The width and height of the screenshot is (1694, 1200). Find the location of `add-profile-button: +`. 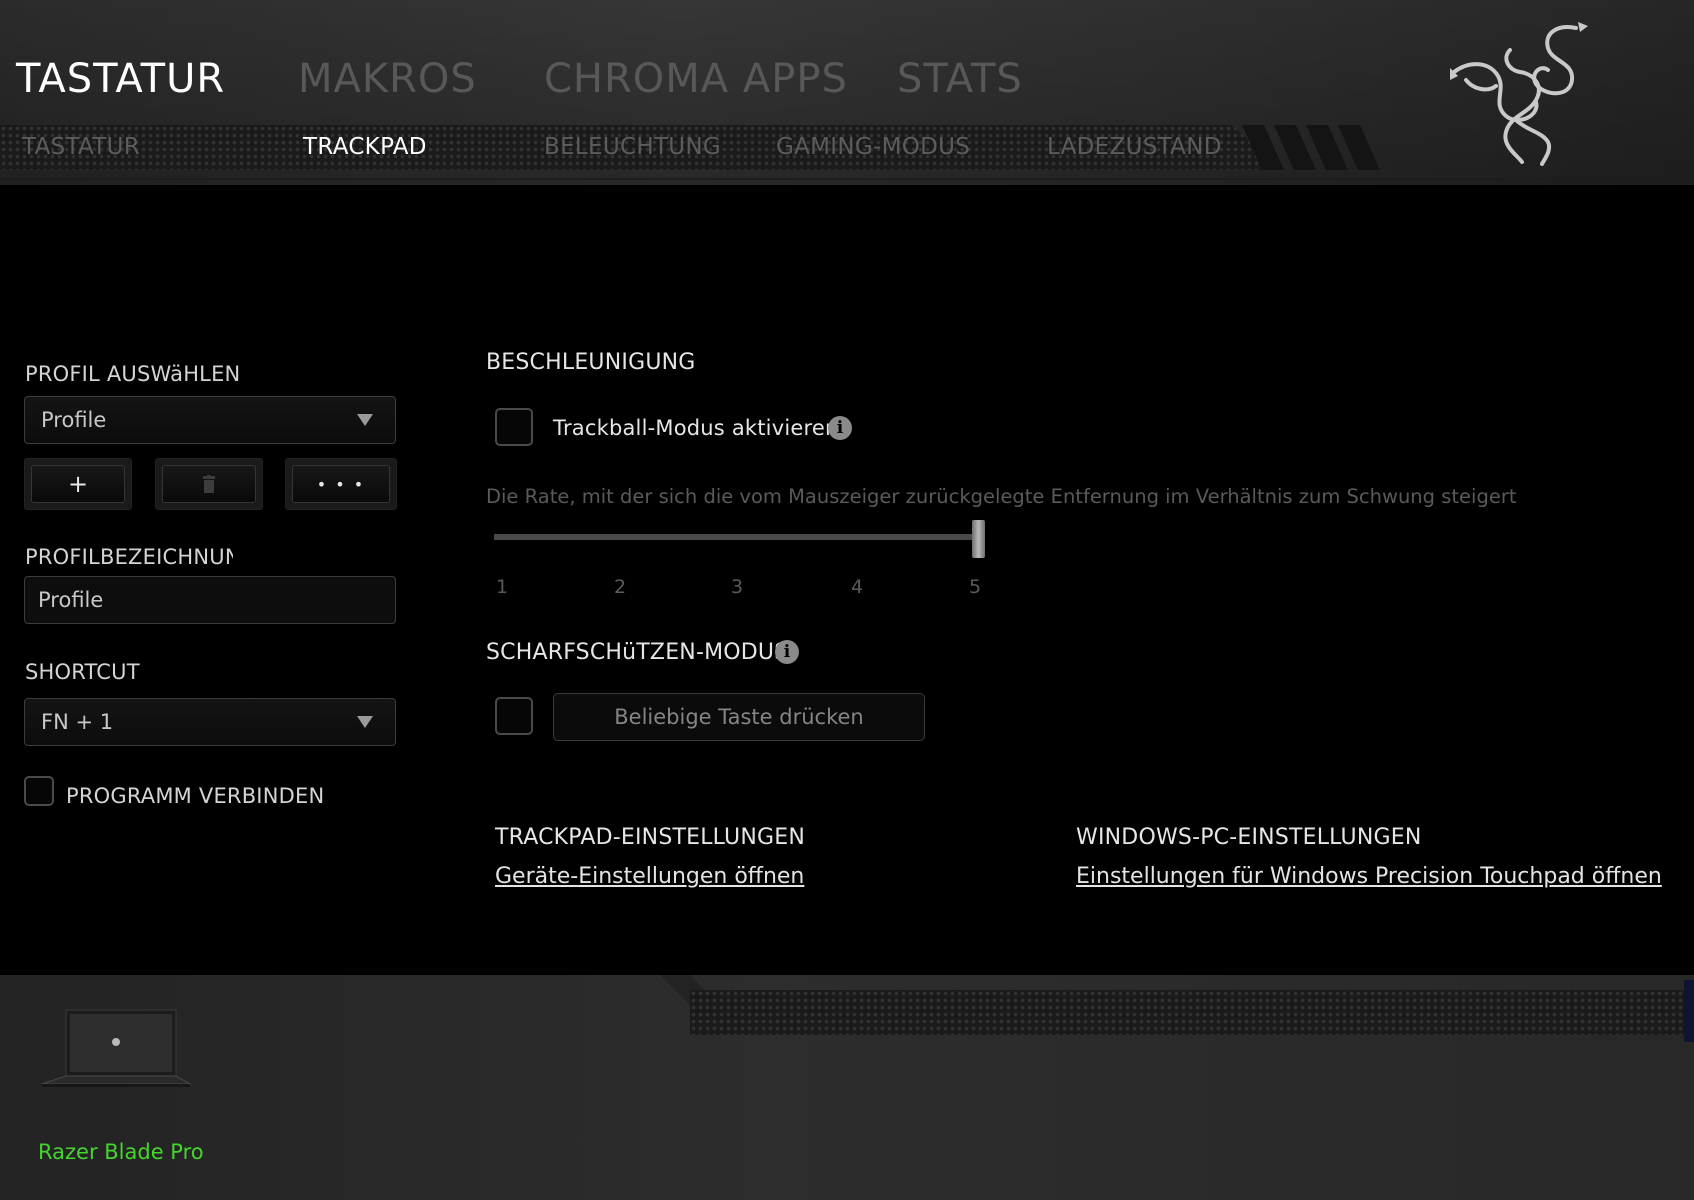

add-profile-button: + is located at coordinates (78, 484).